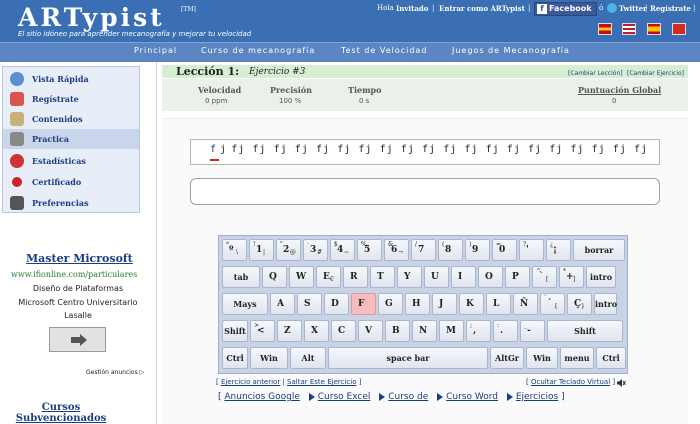  What do you see at coordinates (288, 250) in the screenshot?
I see `key-row1-2: " 2 @` at bounding box center [288, 250].